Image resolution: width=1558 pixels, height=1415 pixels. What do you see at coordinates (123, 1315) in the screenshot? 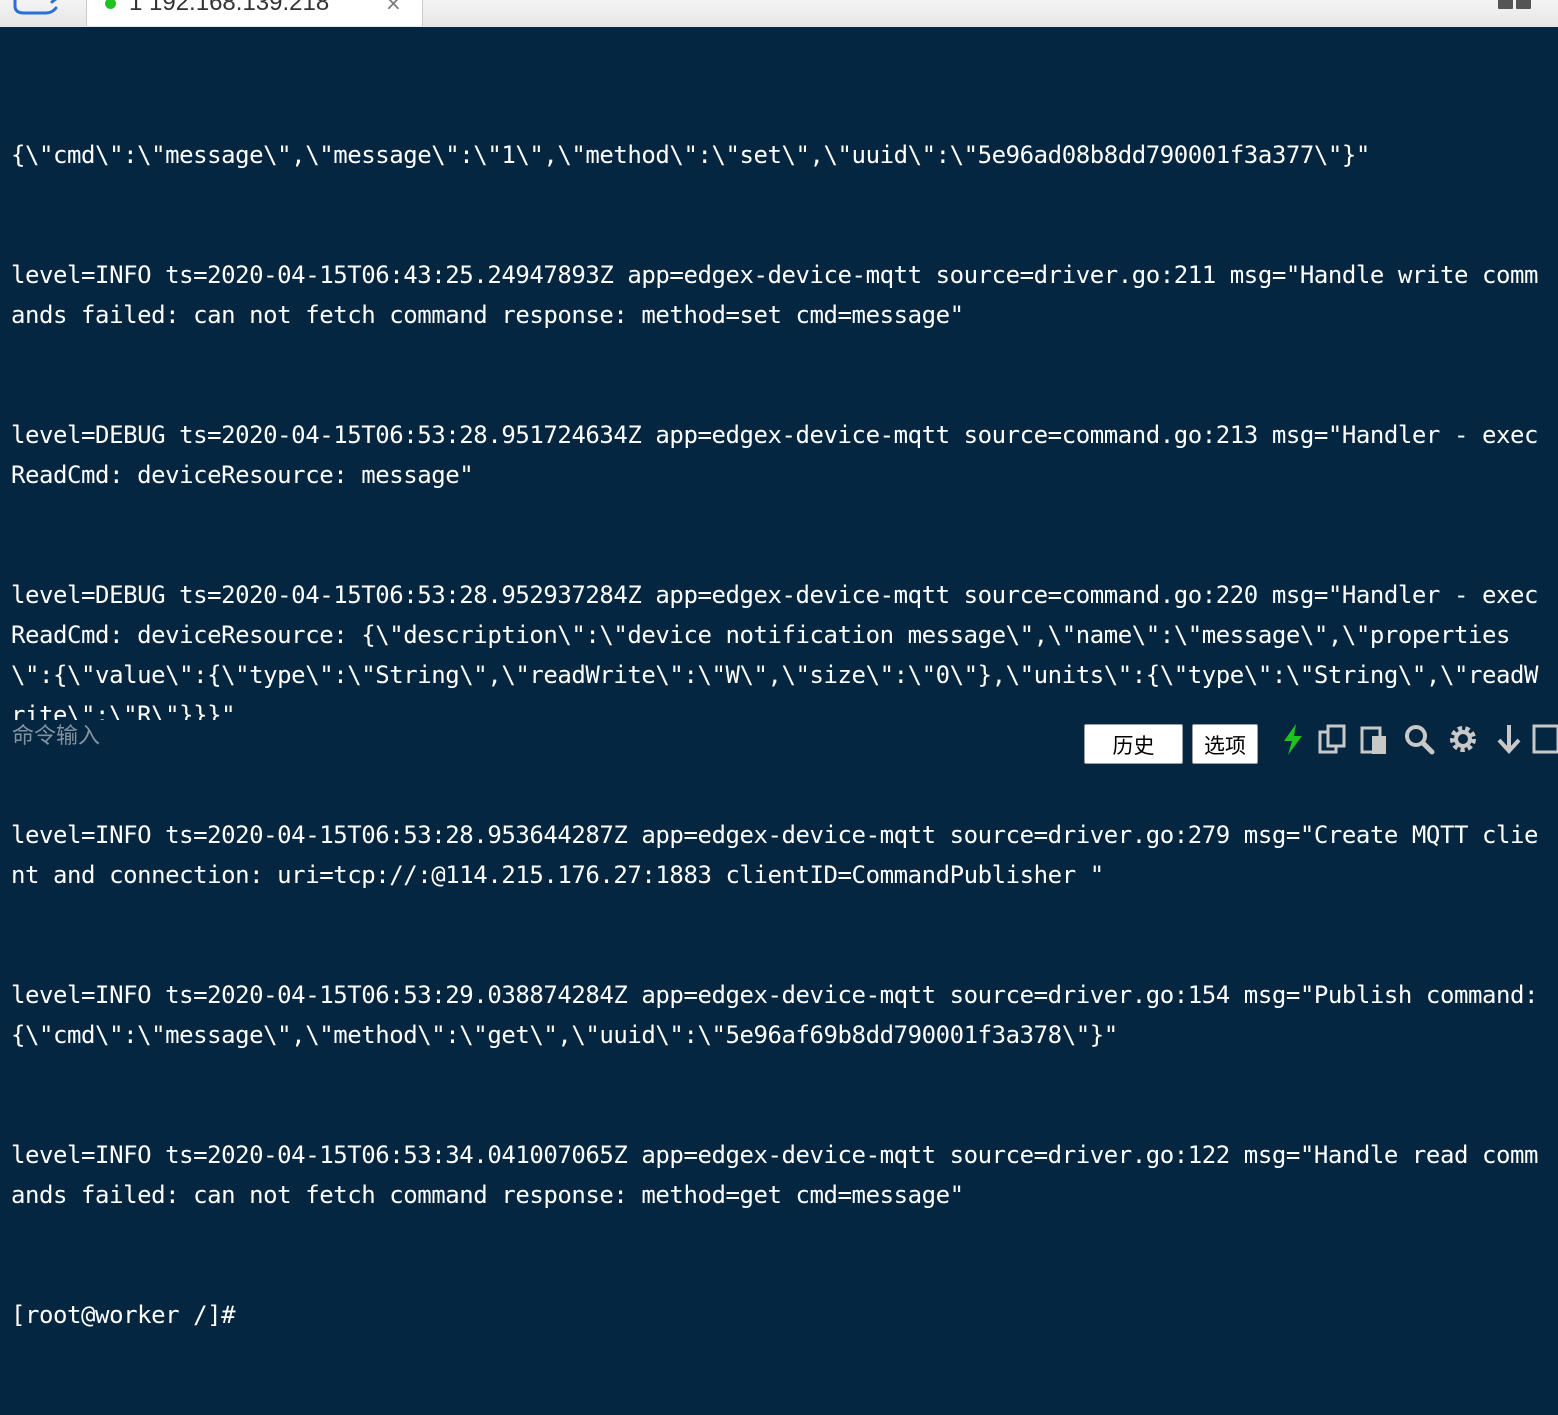
I see `terminal-prompt: [root@worker /]#` at bounding box center [123, 1315].